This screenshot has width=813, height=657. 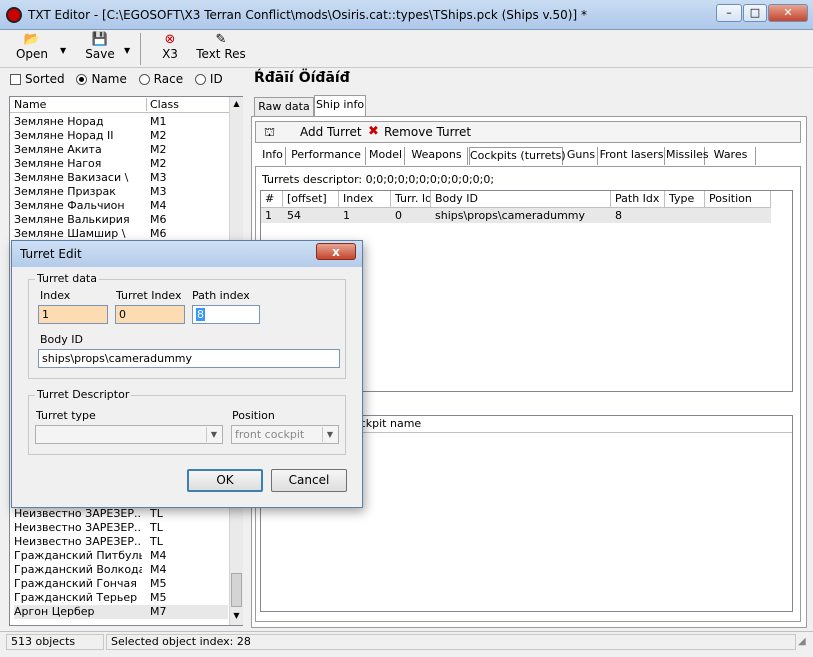 I want to click on list-item: Аргон Цербер M7, so click(x=121, y=612).